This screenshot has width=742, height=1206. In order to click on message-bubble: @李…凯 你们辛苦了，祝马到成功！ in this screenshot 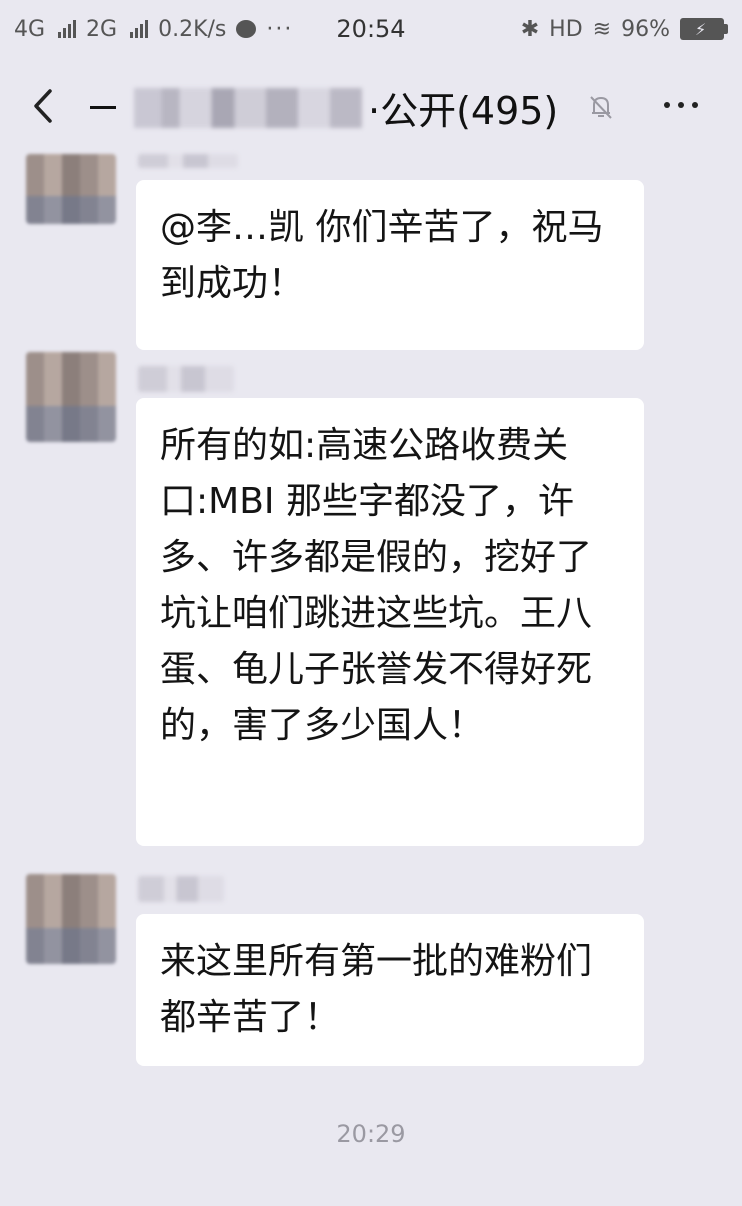, I will do `click(390, 265)`.